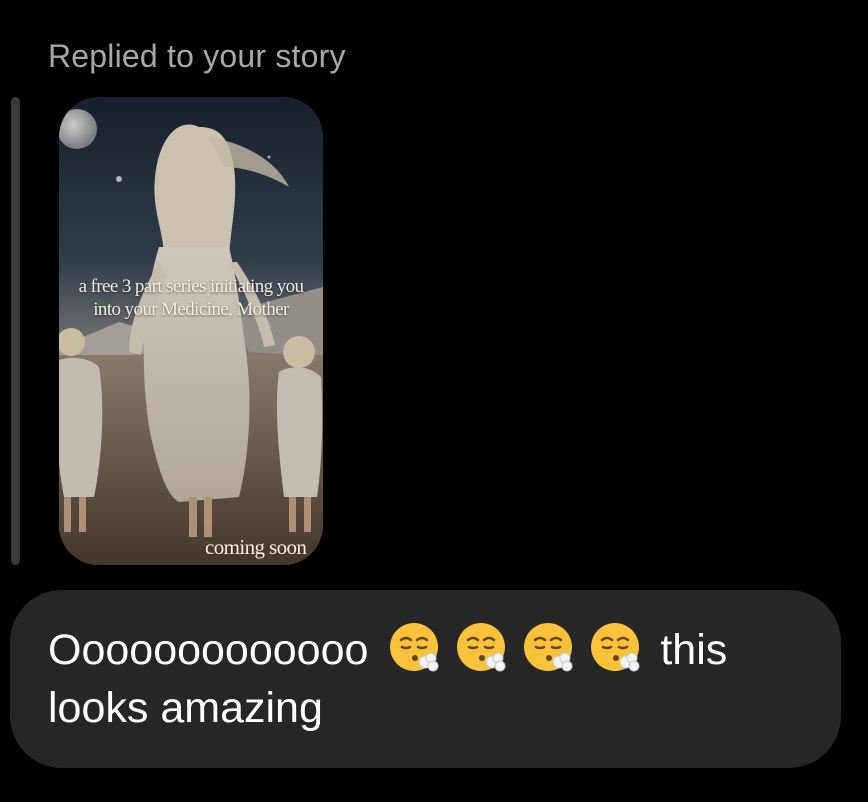 The width and height of the screenshot is (868, 802). I want to click on replied-to-story-label: Replied to your story, so click(197, 56).